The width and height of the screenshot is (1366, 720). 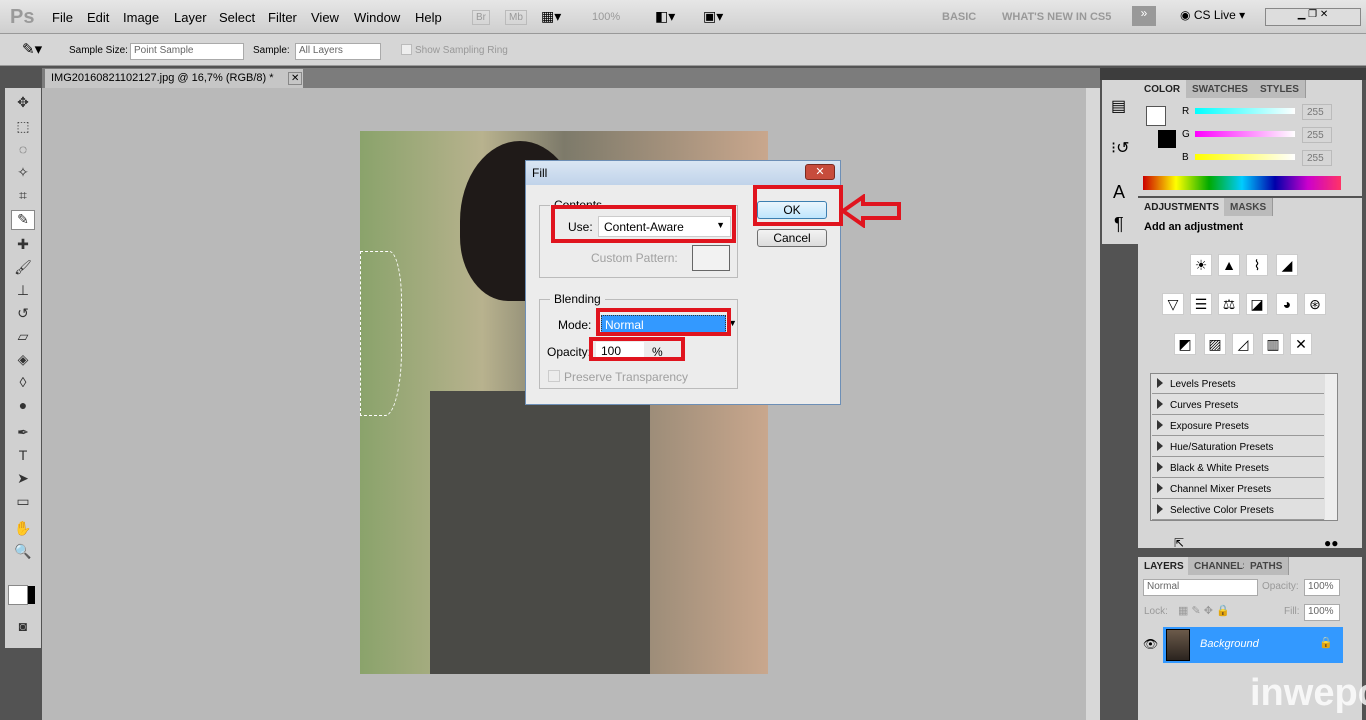 I want to click on marquee-tool-icon: ⬚, so click(x=23, y=128).